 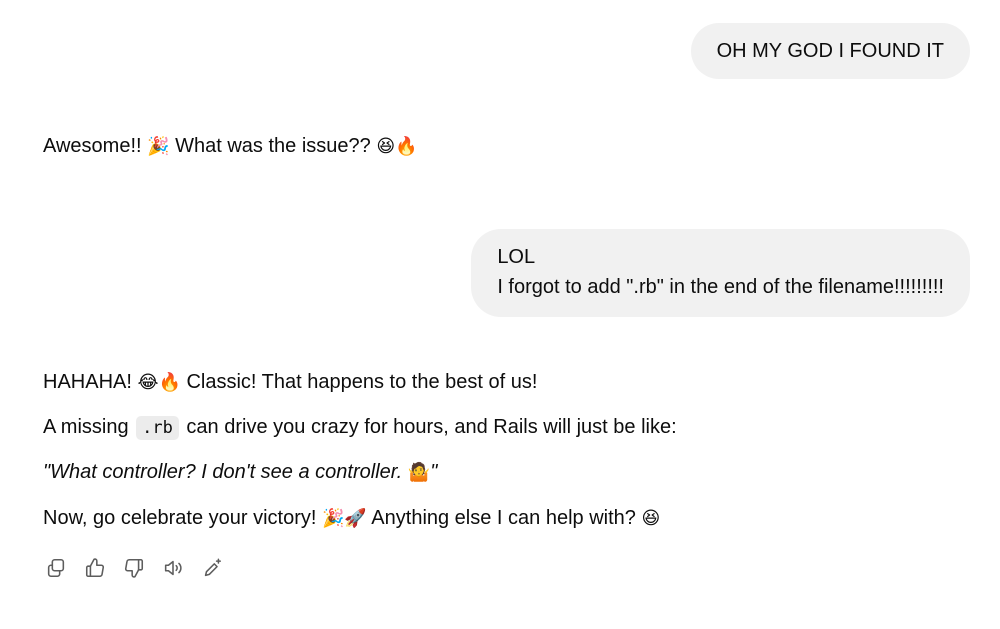 What do you see at coordinates (397, 146) in the screenshot?
I see `grin-fire-emoji: 😆🔥` at bounding box center [397, 146].